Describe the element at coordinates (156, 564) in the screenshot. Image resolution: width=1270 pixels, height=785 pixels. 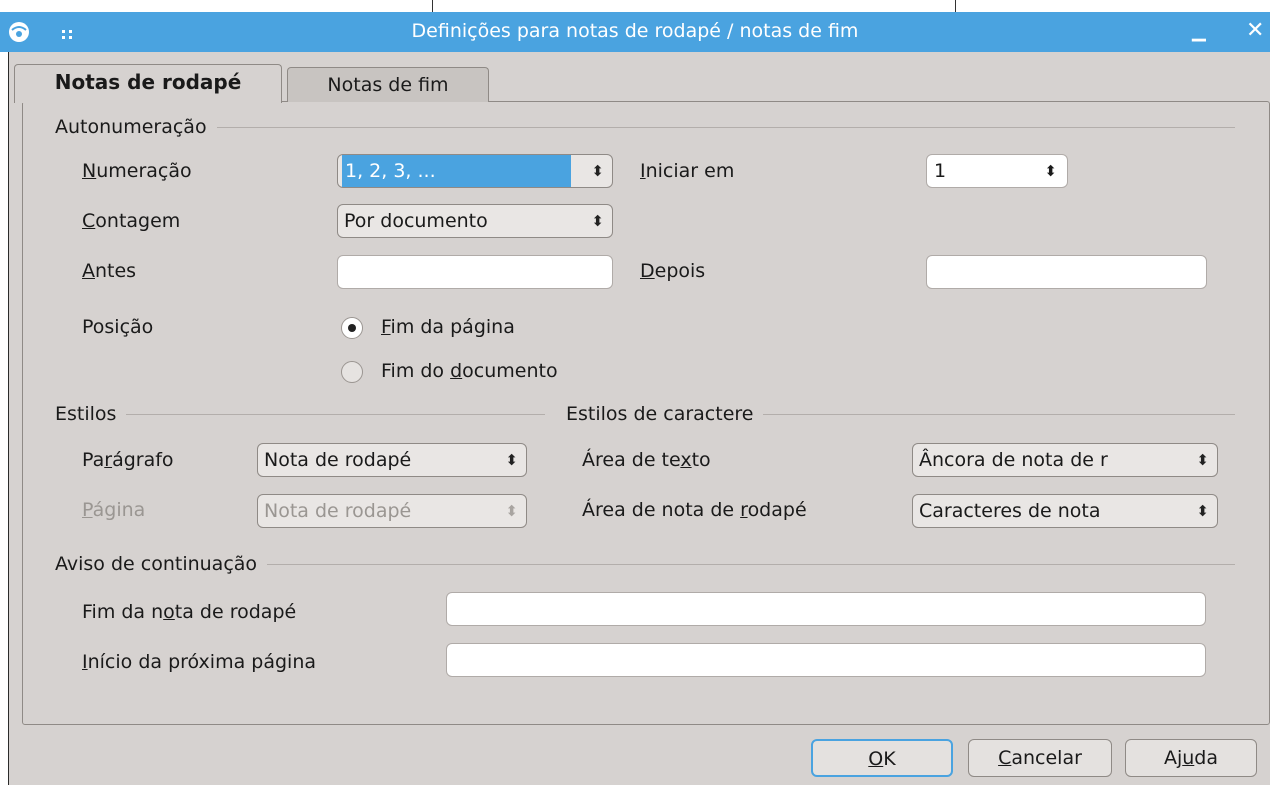
I see `section-title: Aviso de continuação` at that location.